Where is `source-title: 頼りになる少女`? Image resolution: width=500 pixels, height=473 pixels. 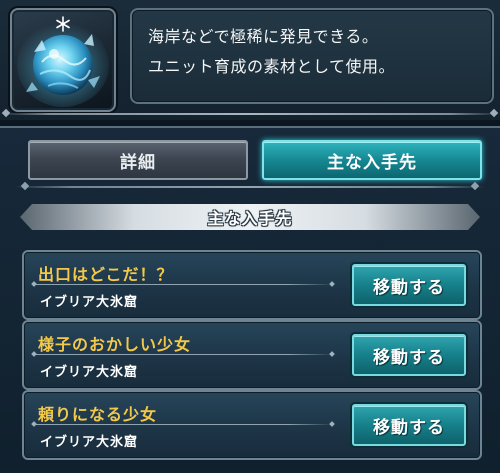
source-title: 頼りになる少女 is located at coordinates (98, 414).